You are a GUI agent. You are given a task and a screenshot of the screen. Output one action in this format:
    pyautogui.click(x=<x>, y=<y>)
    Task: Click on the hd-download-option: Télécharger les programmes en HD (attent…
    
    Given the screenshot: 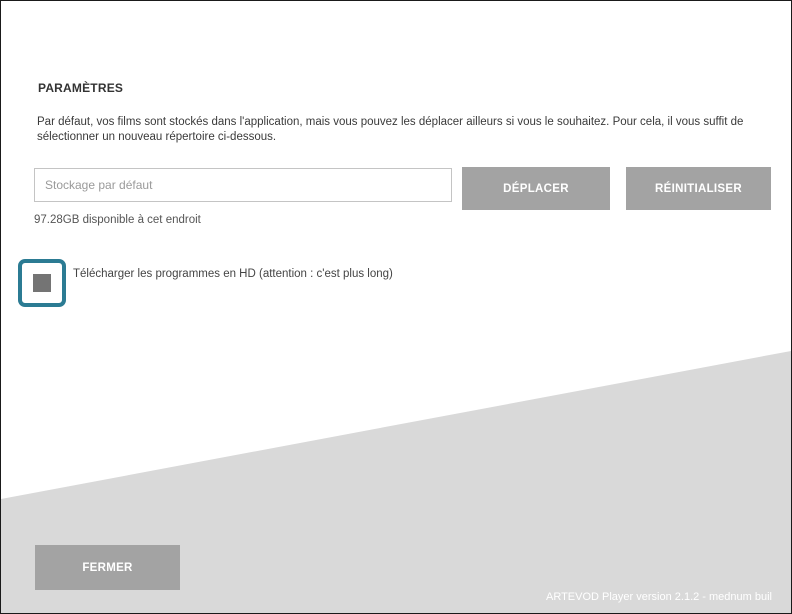 What is the action you would take?
    pyautogui.click(x=205, y=283)
    